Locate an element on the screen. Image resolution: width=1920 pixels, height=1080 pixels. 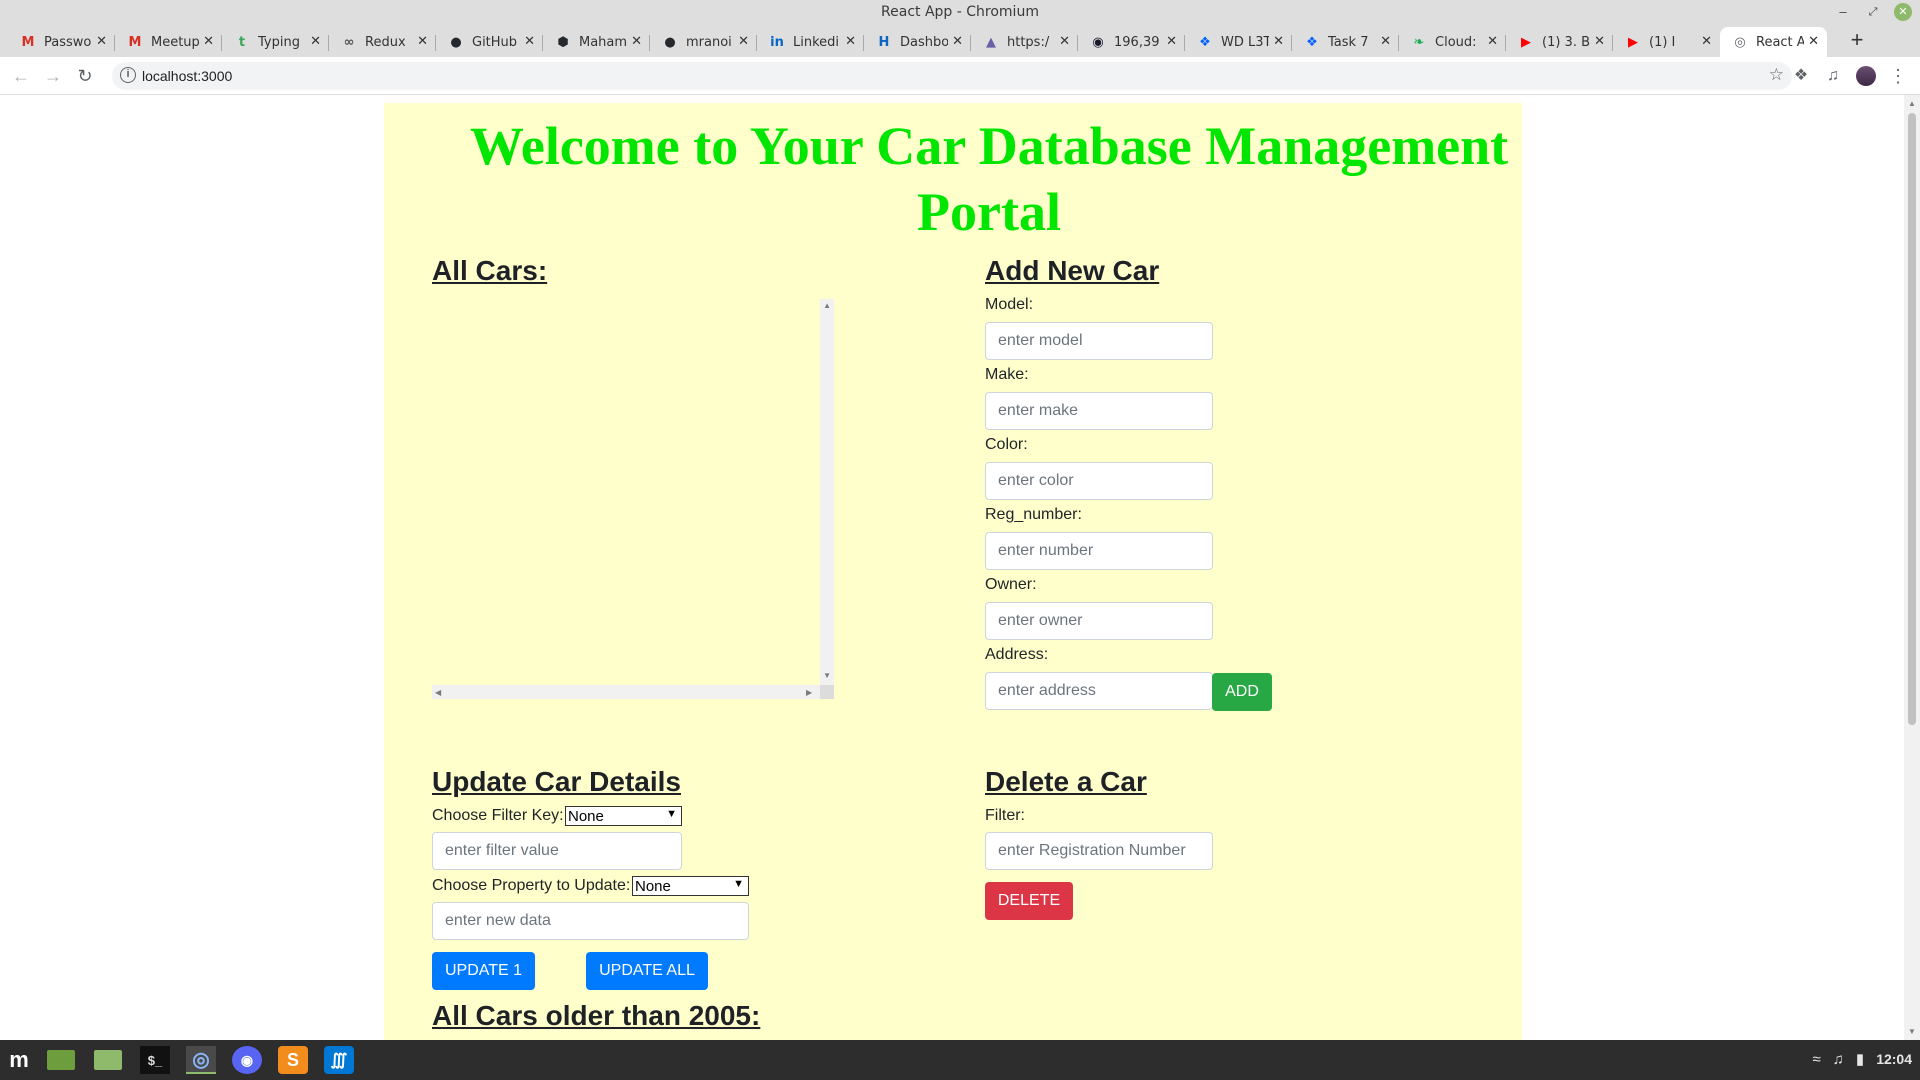
color-input is located at coordinates (1099, 481).